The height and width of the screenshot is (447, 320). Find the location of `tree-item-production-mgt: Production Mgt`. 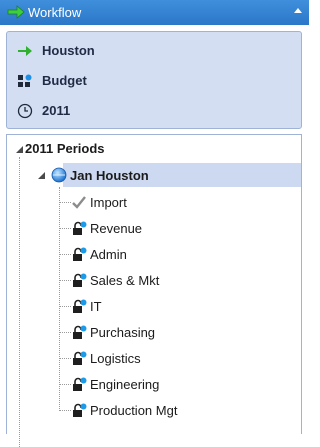

tree-item-production-mgt: Production Mgt is located at coordinates (133, 410).